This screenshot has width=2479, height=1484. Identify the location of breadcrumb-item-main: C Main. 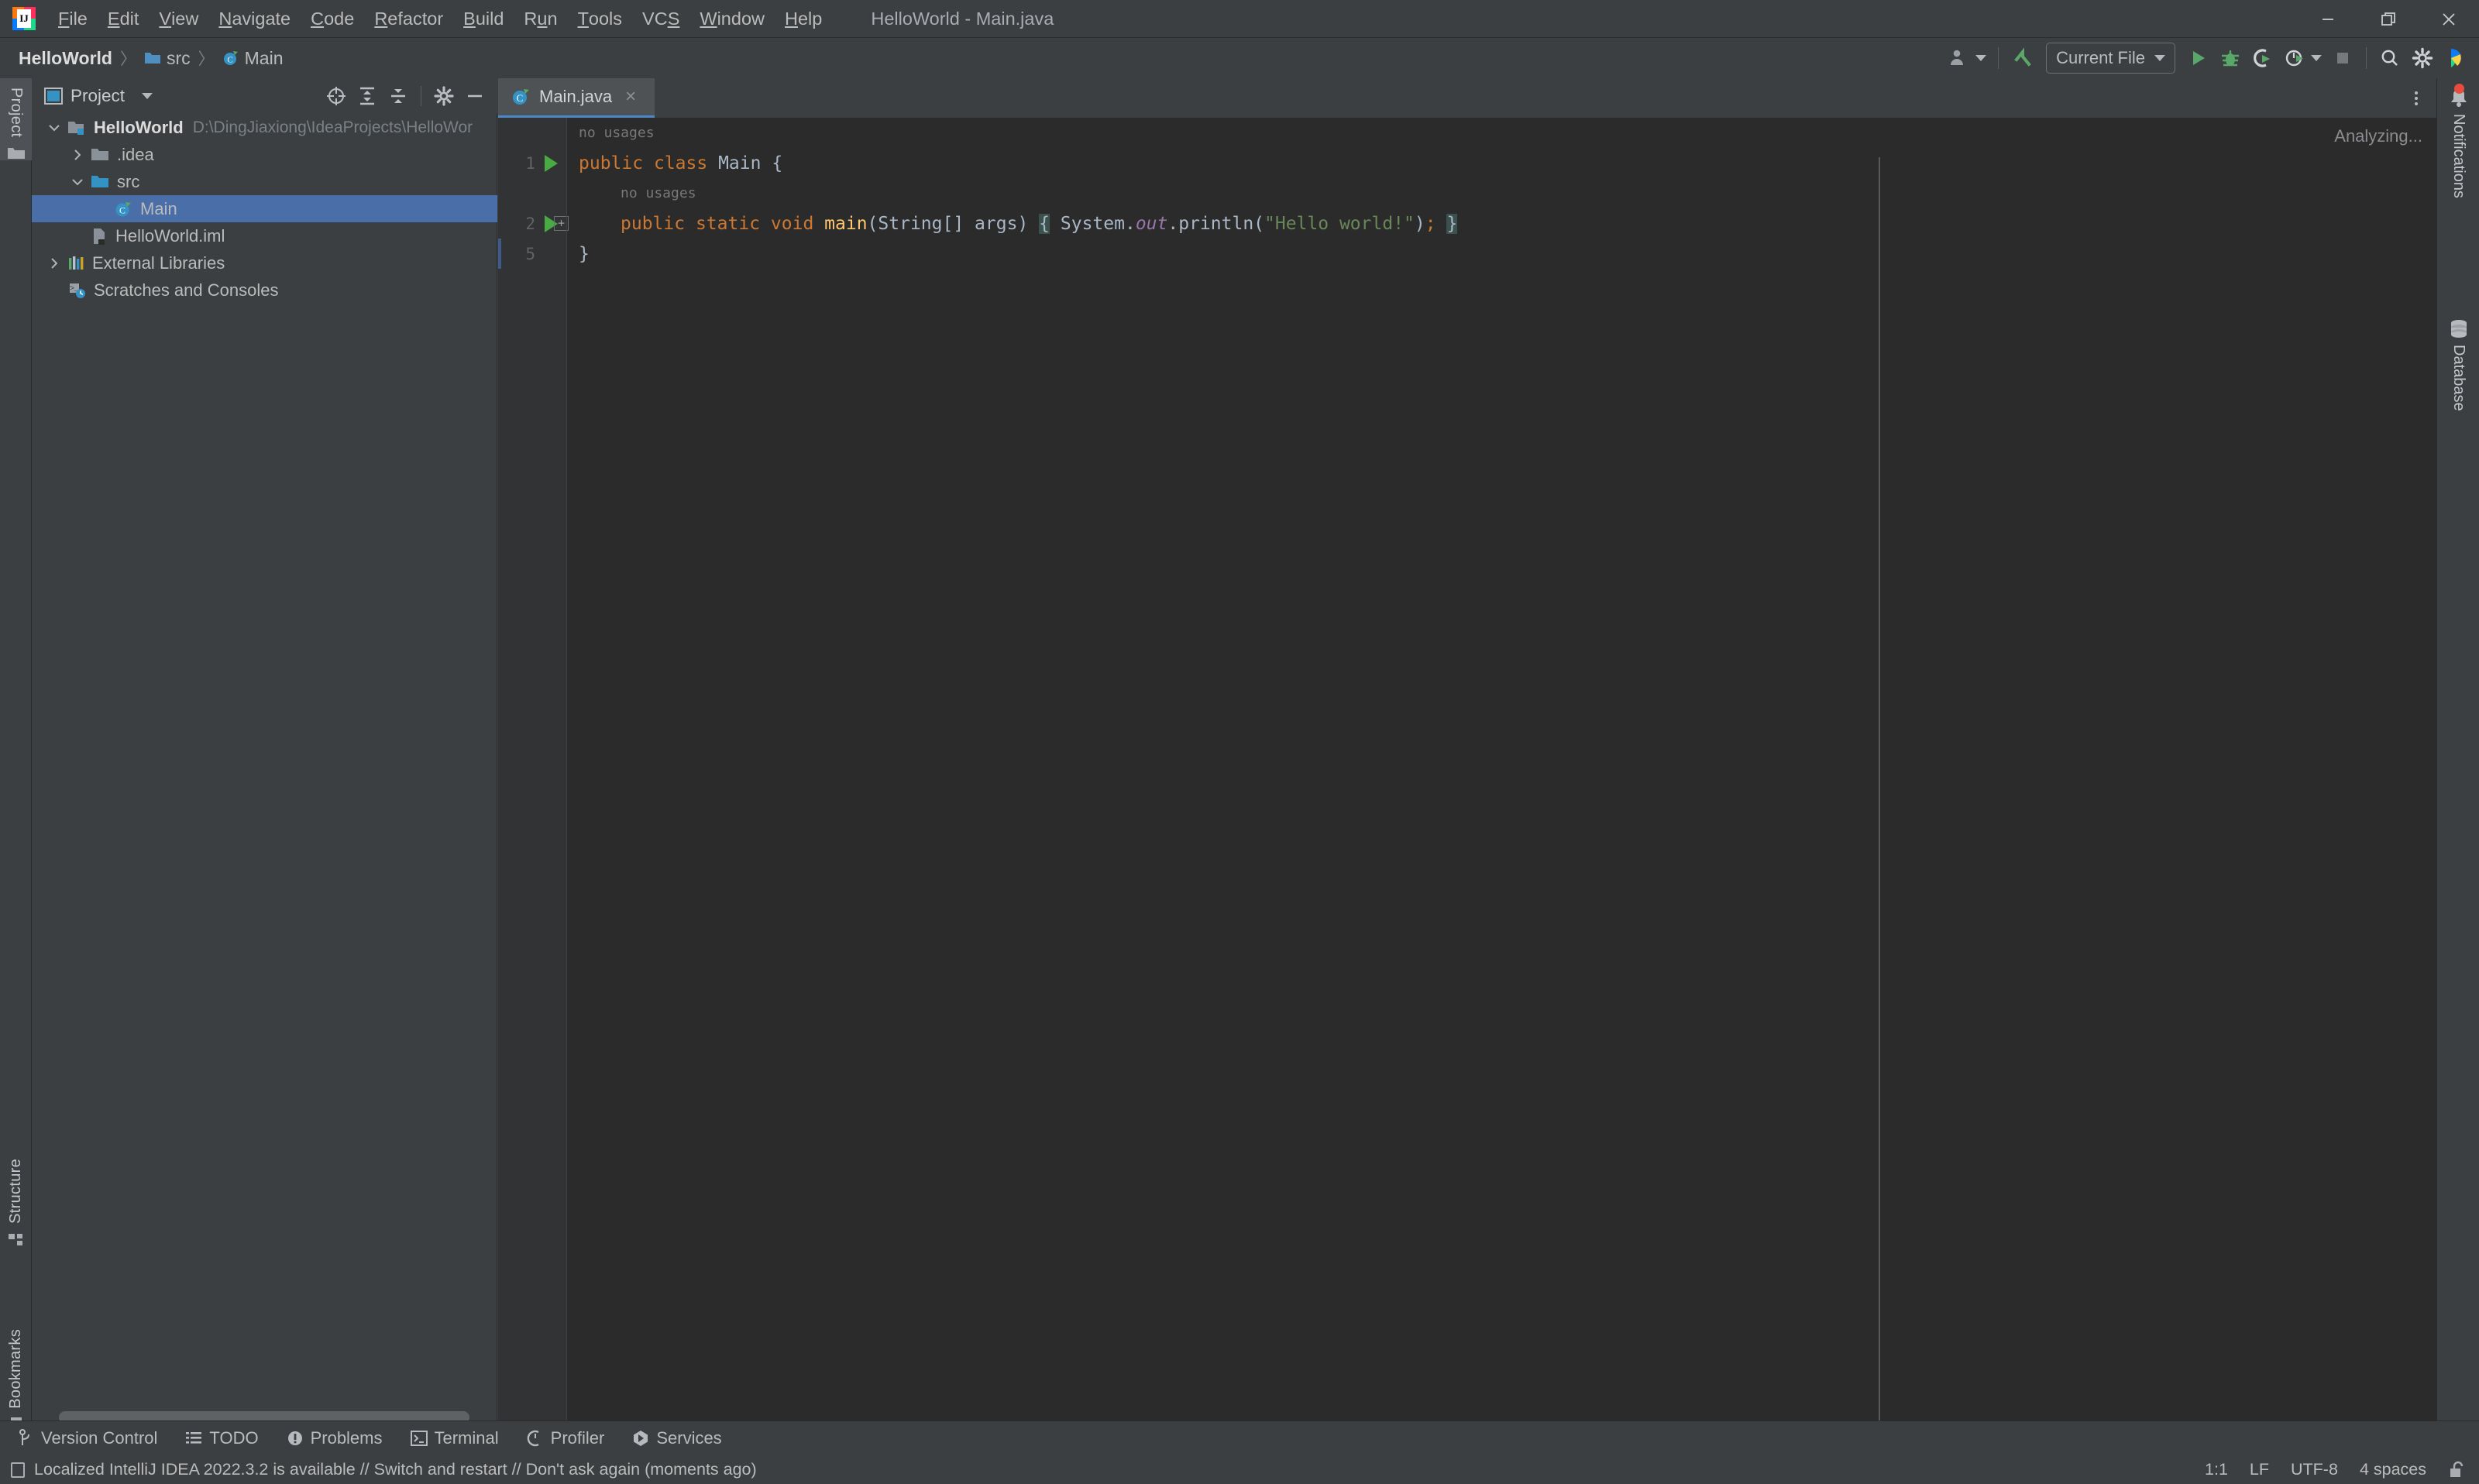
(253, 58).